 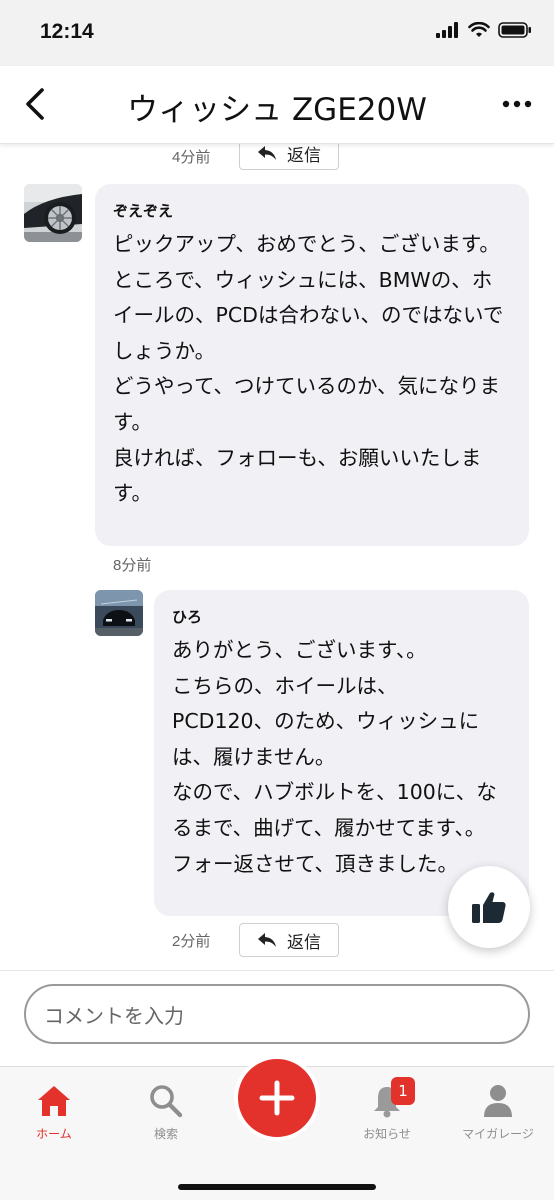 I want to click on tab-search: 検索, so click(x=166, y=1111).